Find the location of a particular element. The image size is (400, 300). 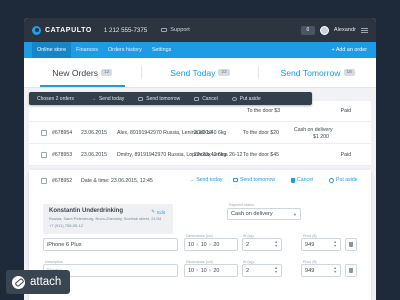

add-order-button: + Add an order is located at coordinates (353, 50).